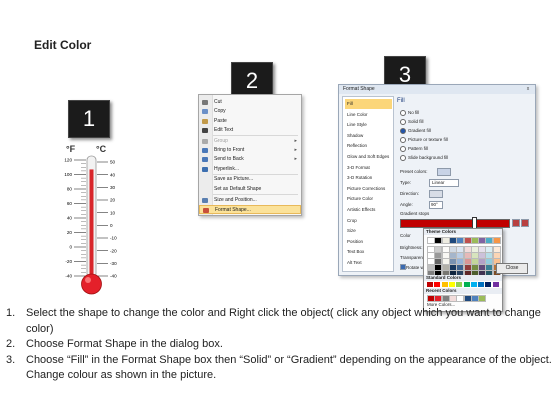 This screenshot has width=560, height=420. What do you see at coordinates (455, 223) in the screenshot?
I see `gradient-stops-bar` at bounding box center [455, 223].